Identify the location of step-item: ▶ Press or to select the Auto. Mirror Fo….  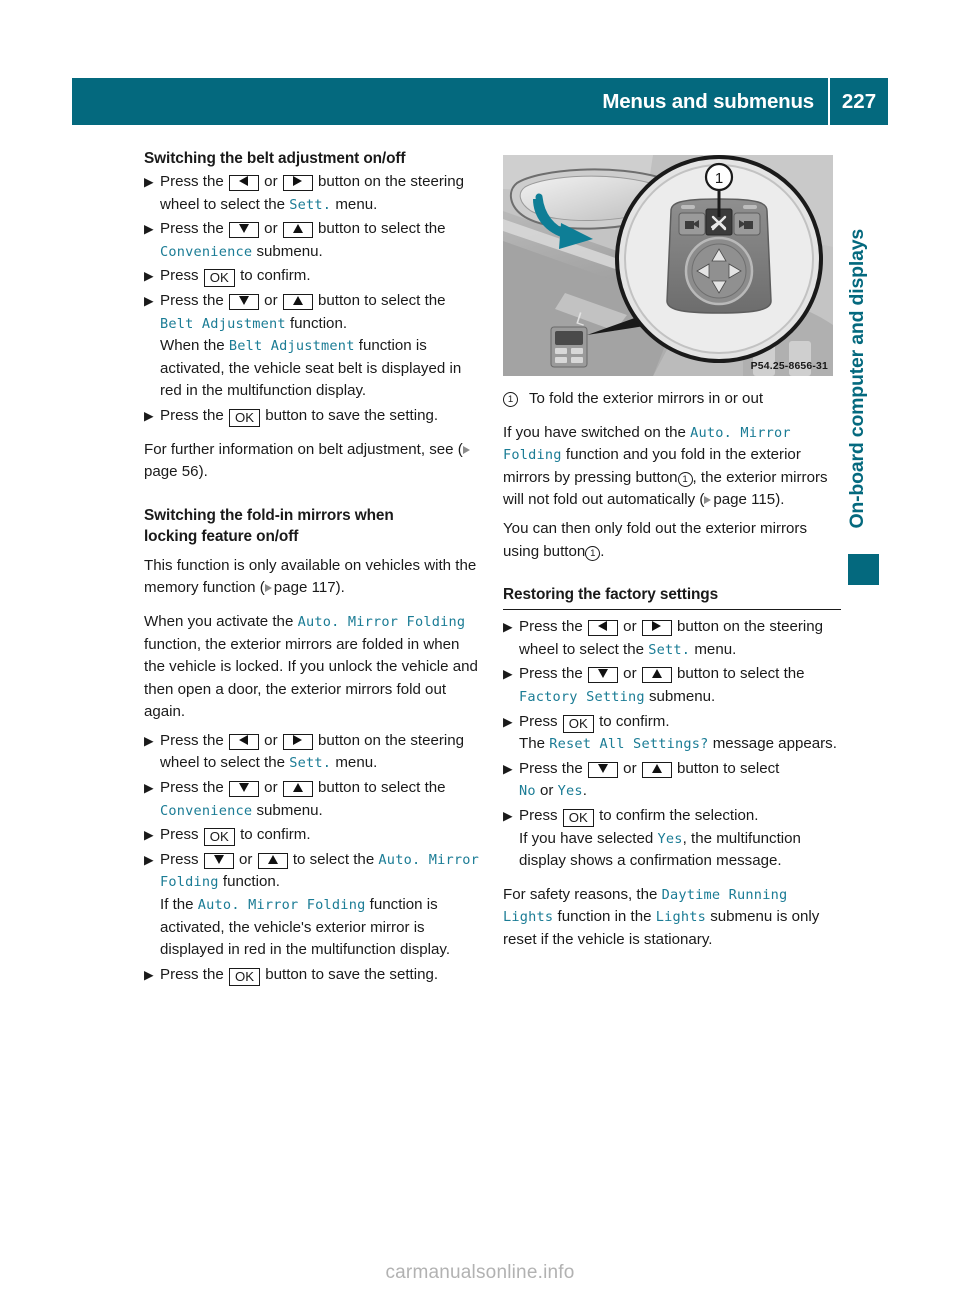
(313, 905).